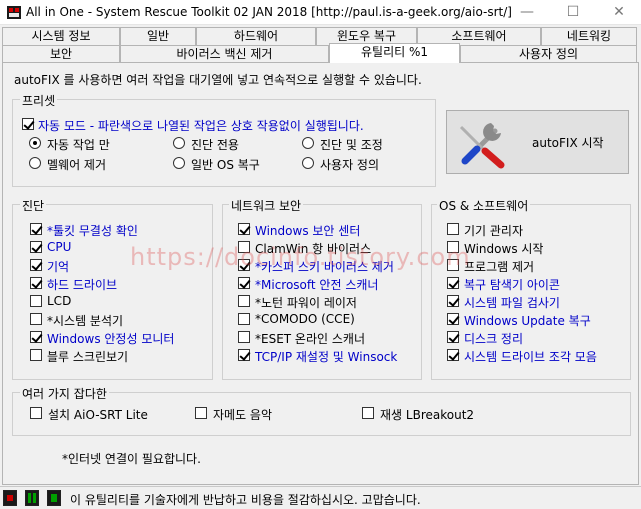 This screenshot has width=641, height=509. What do you see at coordinates (494, 231) in the screenshot?
I see `os-software-item-label: 기기 관리자` at bounding box center [494, 231].